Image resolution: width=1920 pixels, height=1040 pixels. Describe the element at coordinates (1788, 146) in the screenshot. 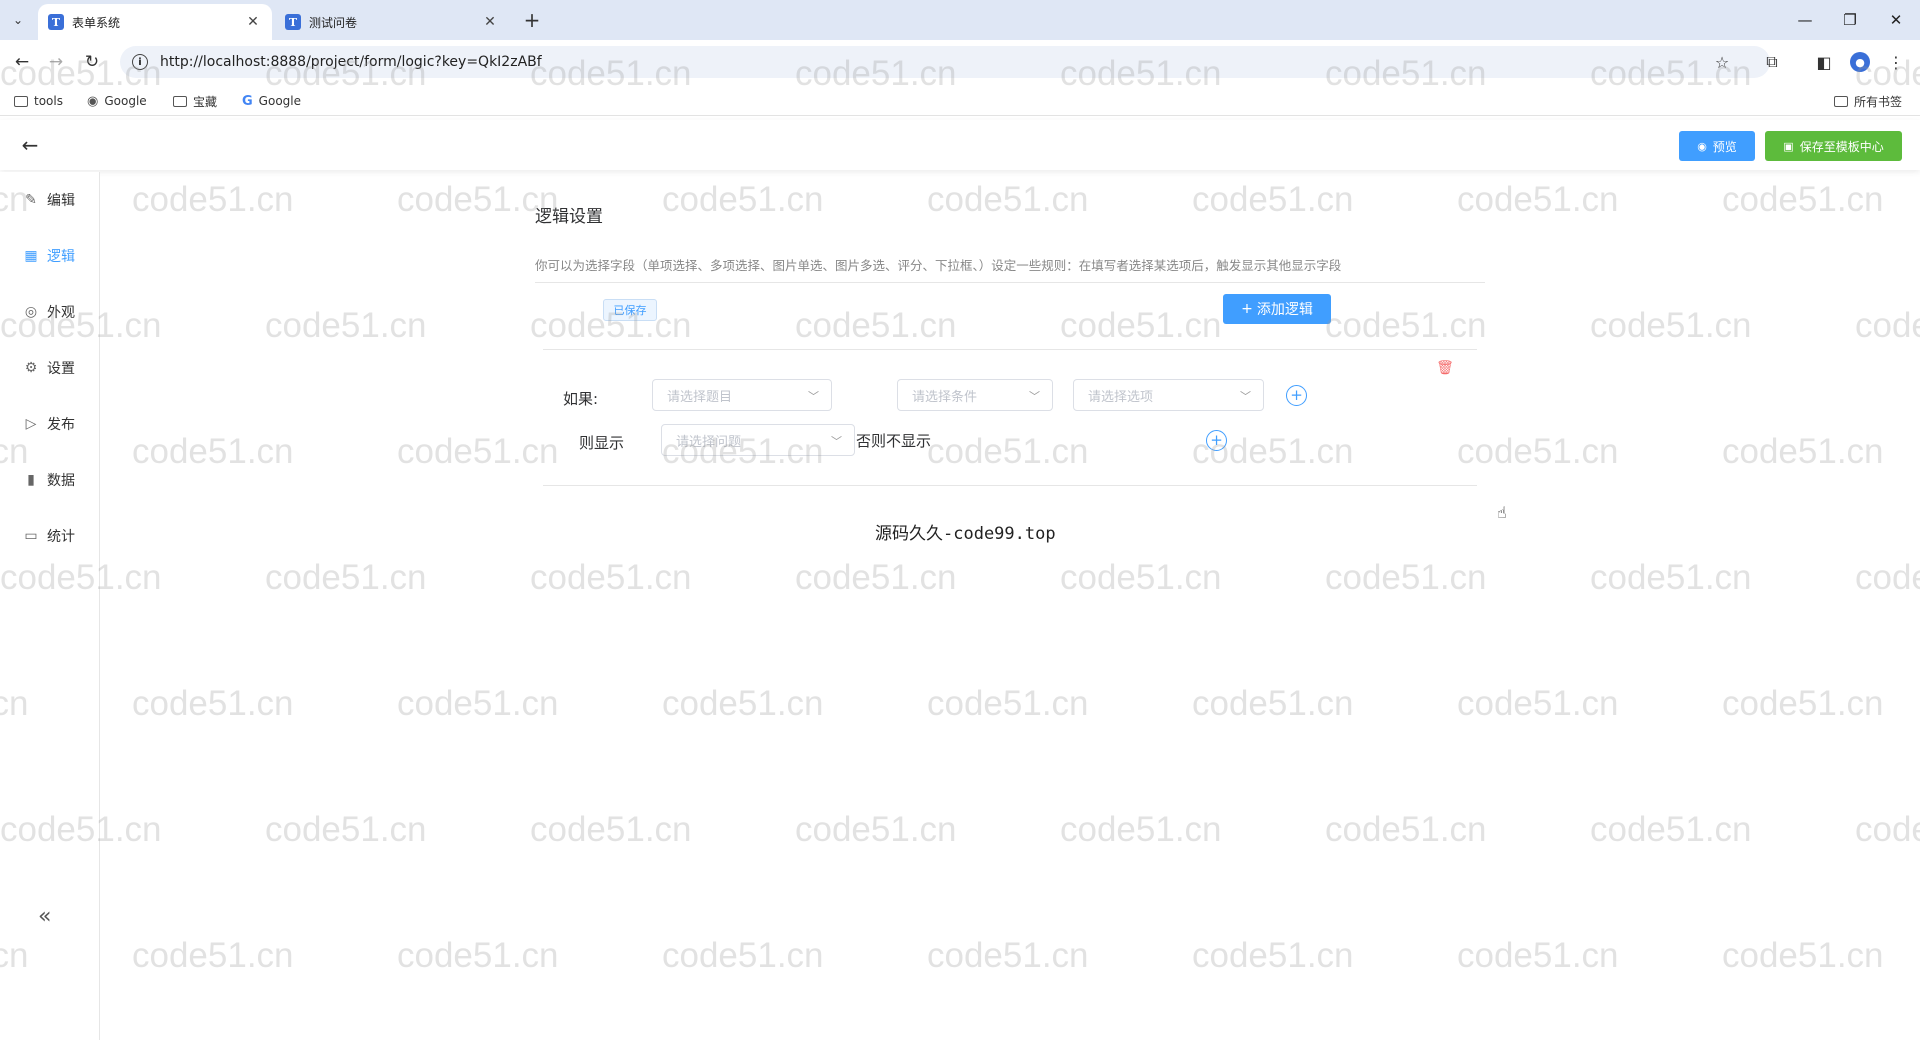

I see `save-icon: ▣` at that location.